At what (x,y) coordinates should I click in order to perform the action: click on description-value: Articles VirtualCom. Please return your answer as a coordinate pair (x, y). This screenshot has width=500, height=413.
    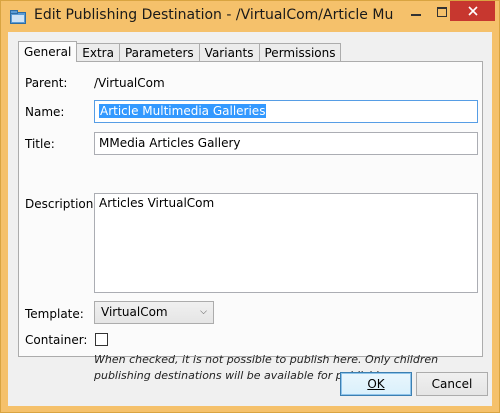
    Looking at the image, I should click on (157, 203).